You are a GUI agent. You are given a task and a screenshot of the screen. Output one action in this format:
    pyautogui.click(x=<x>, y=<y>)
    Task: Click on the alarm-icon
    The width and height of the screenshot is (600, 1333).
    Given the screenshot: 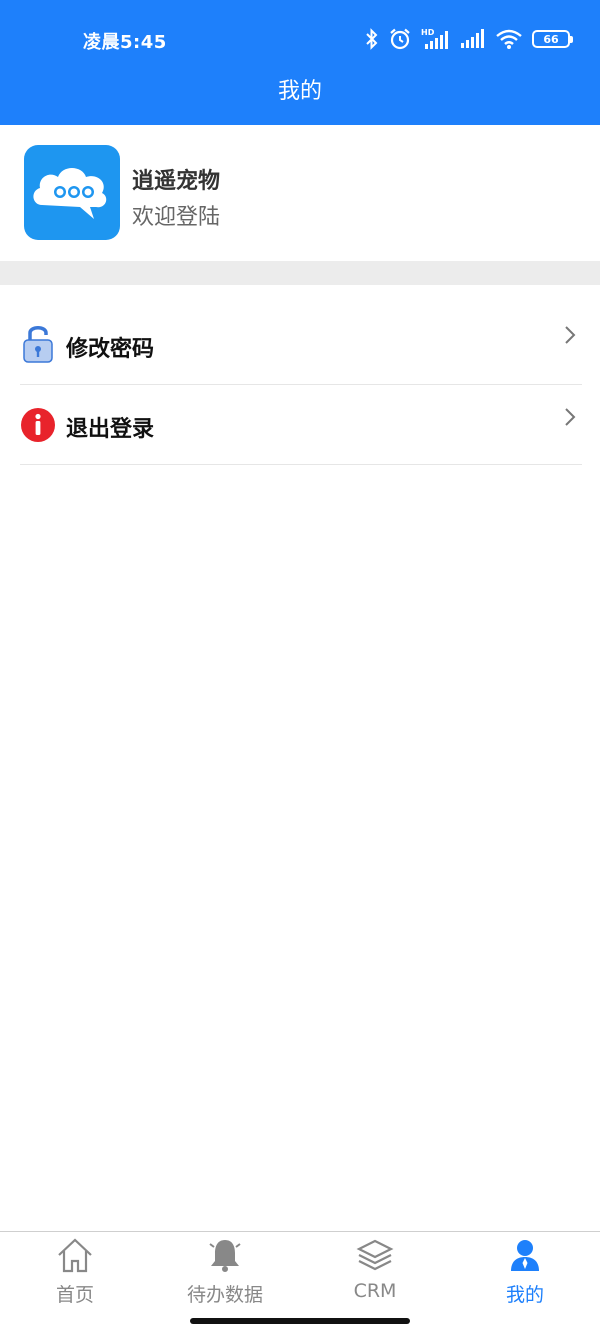 What is the action you would take?
    pyautogui.click(x=400, y=39)
    